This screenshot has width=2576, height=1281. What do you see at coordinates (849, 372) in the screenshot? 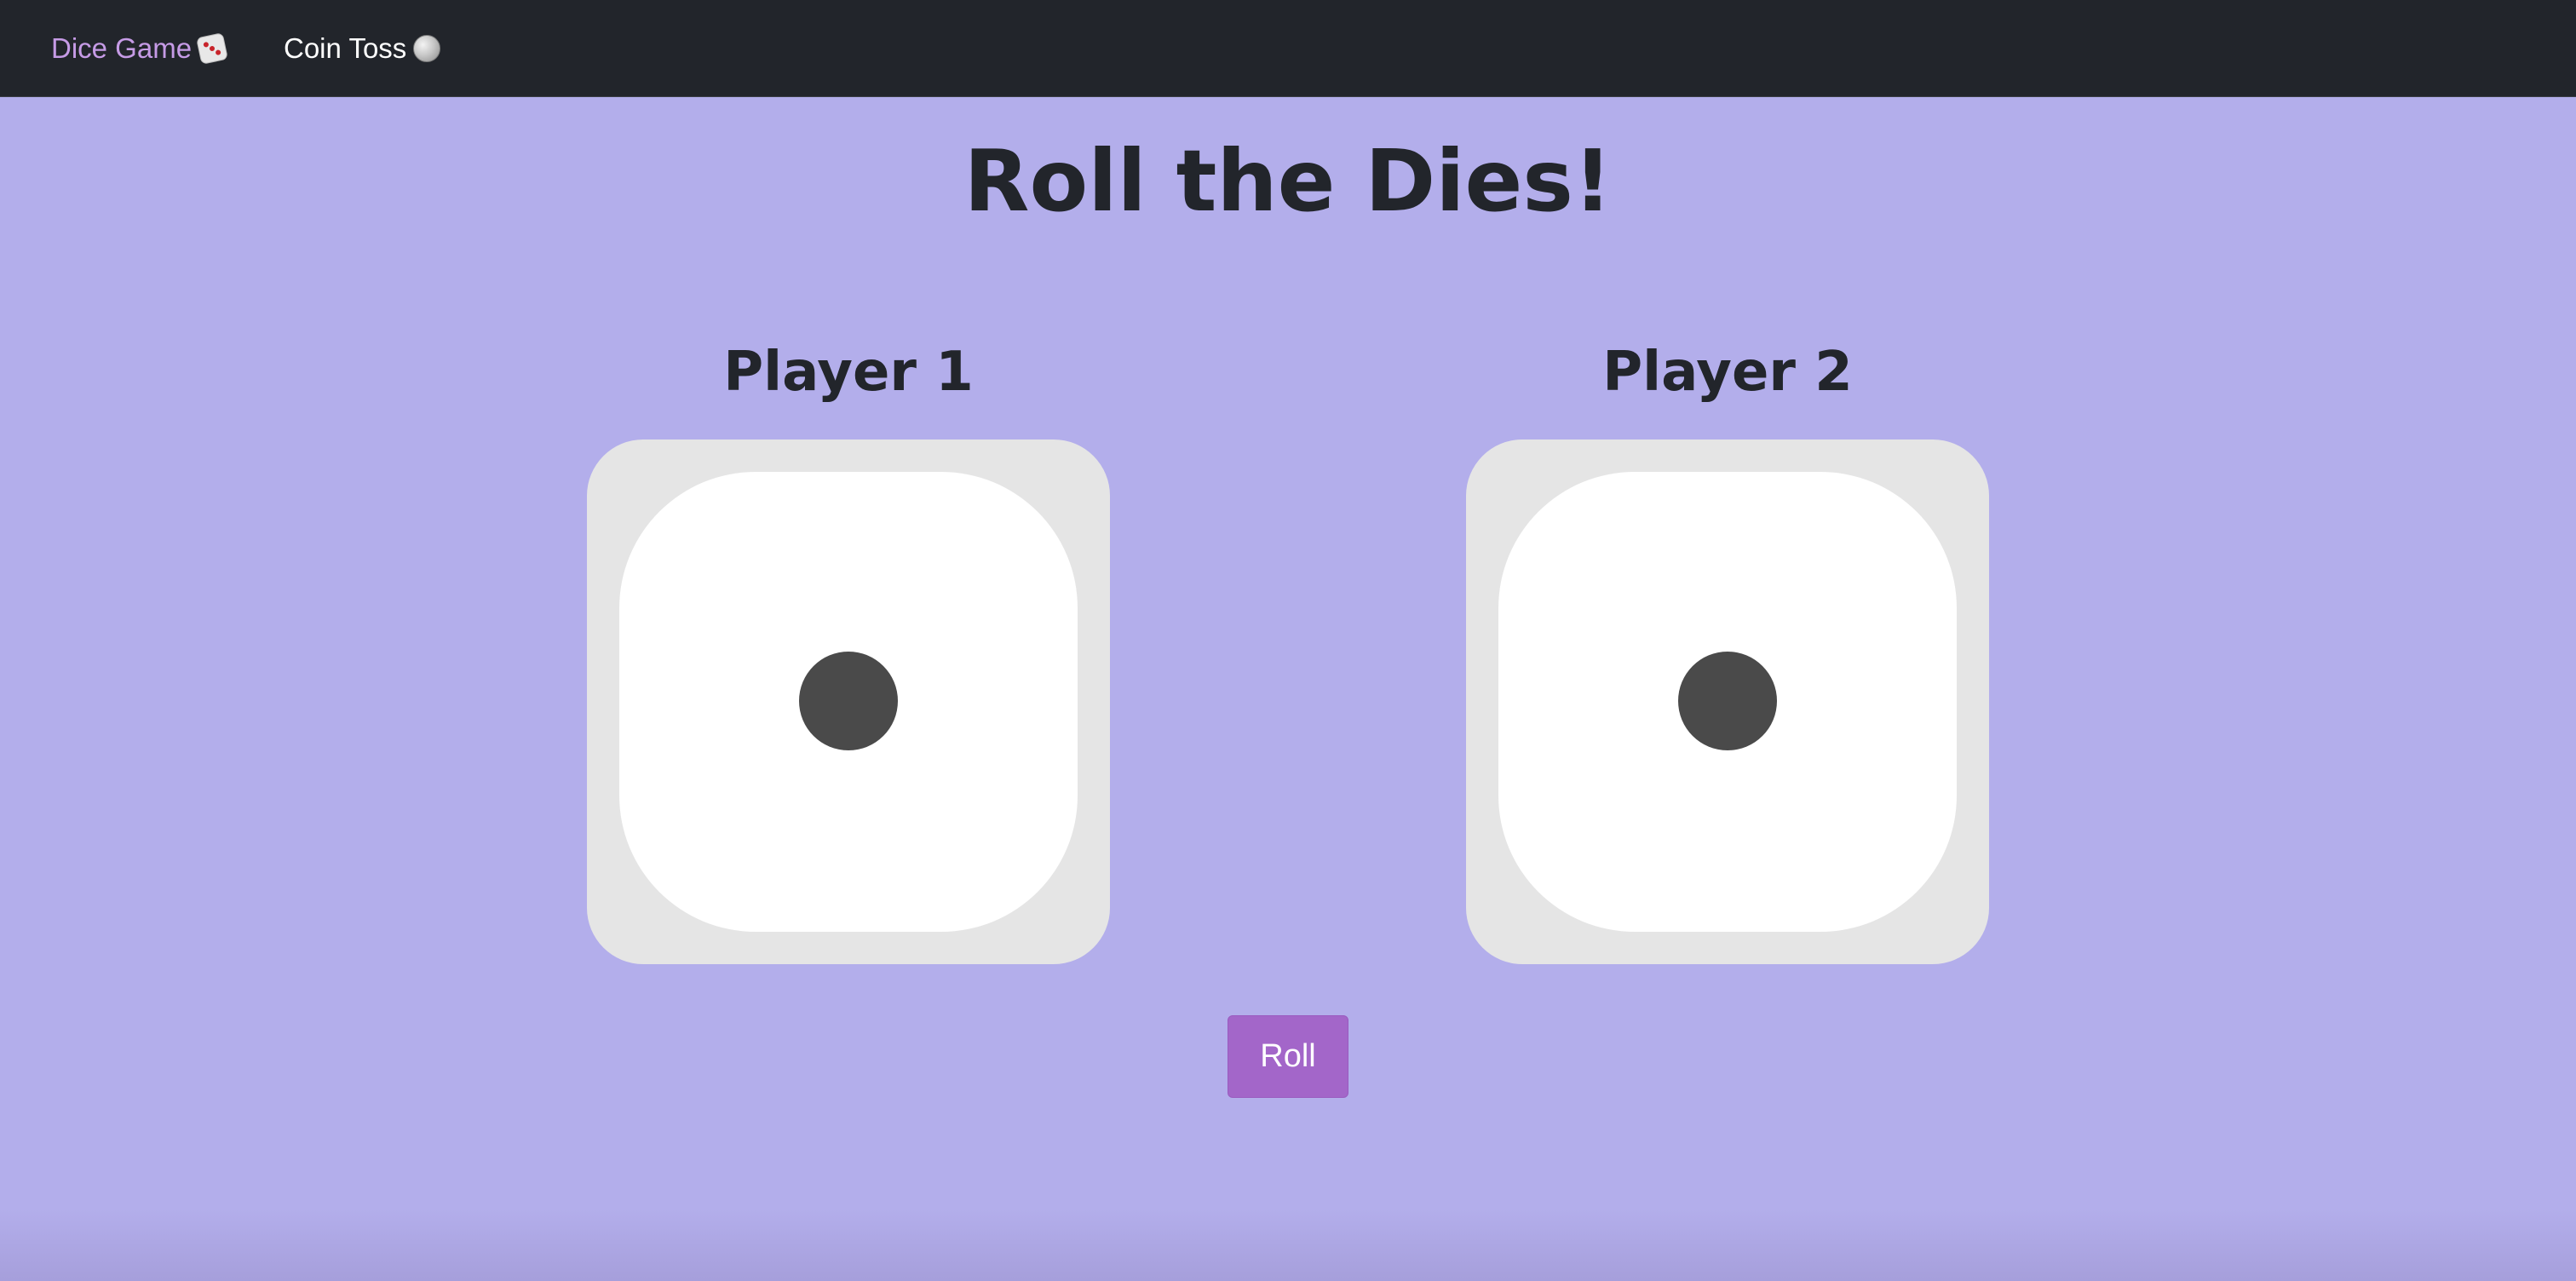
I see `player-1-heading: Player 1` at bounding box center [849, 372].